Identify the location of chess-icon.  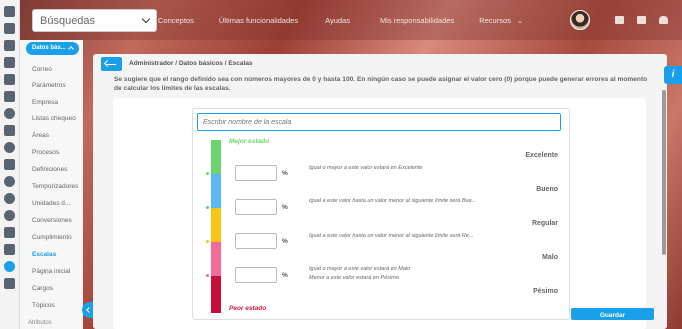
(9, 28).